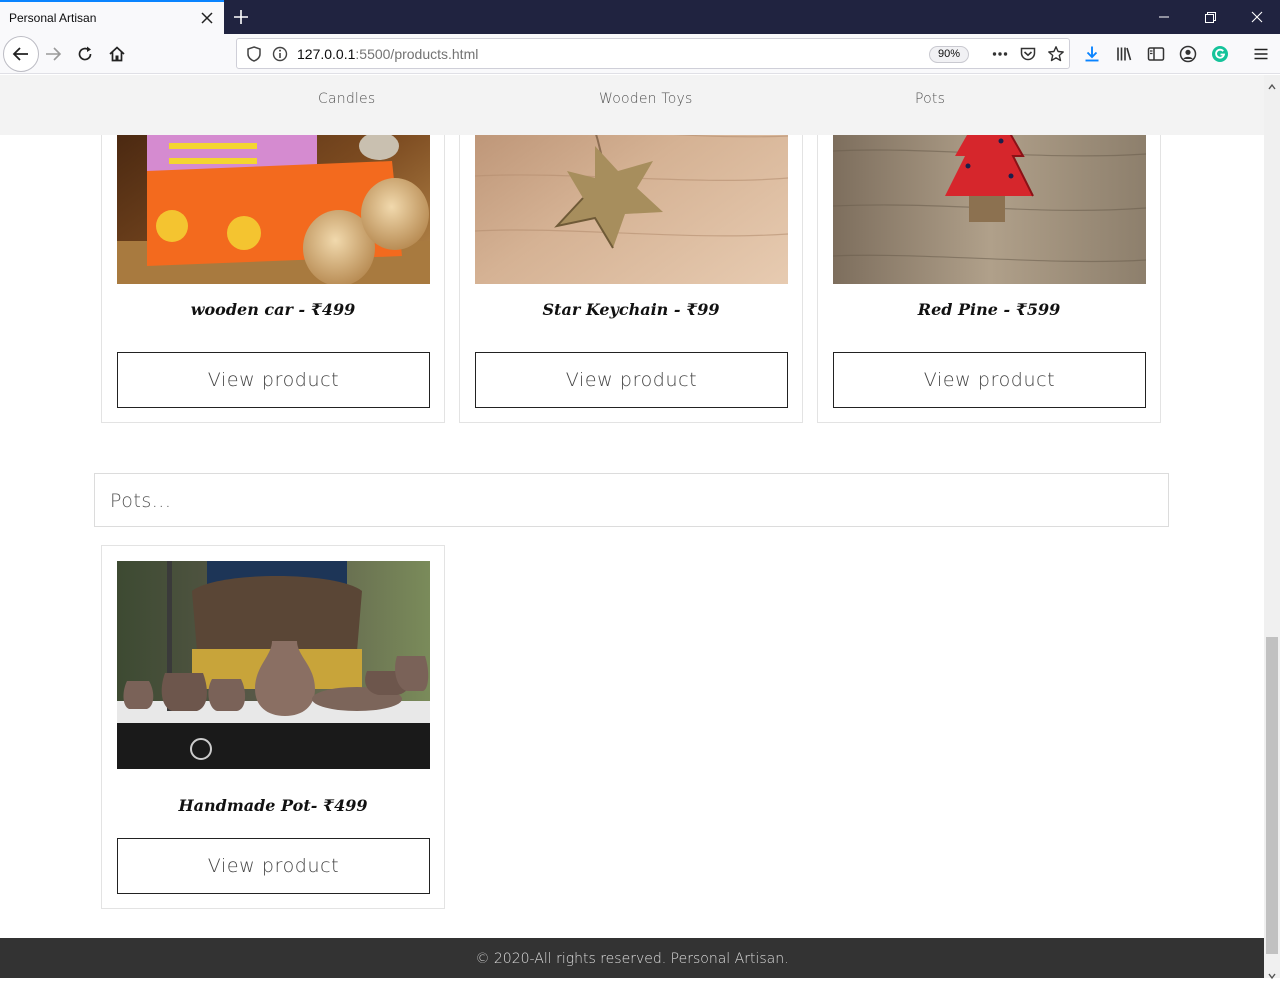  What do you see at coordinates (631, 309) in the screenshot?
I see `product-title: Star Keychain - ₹99` at bounding box center [631, 309].